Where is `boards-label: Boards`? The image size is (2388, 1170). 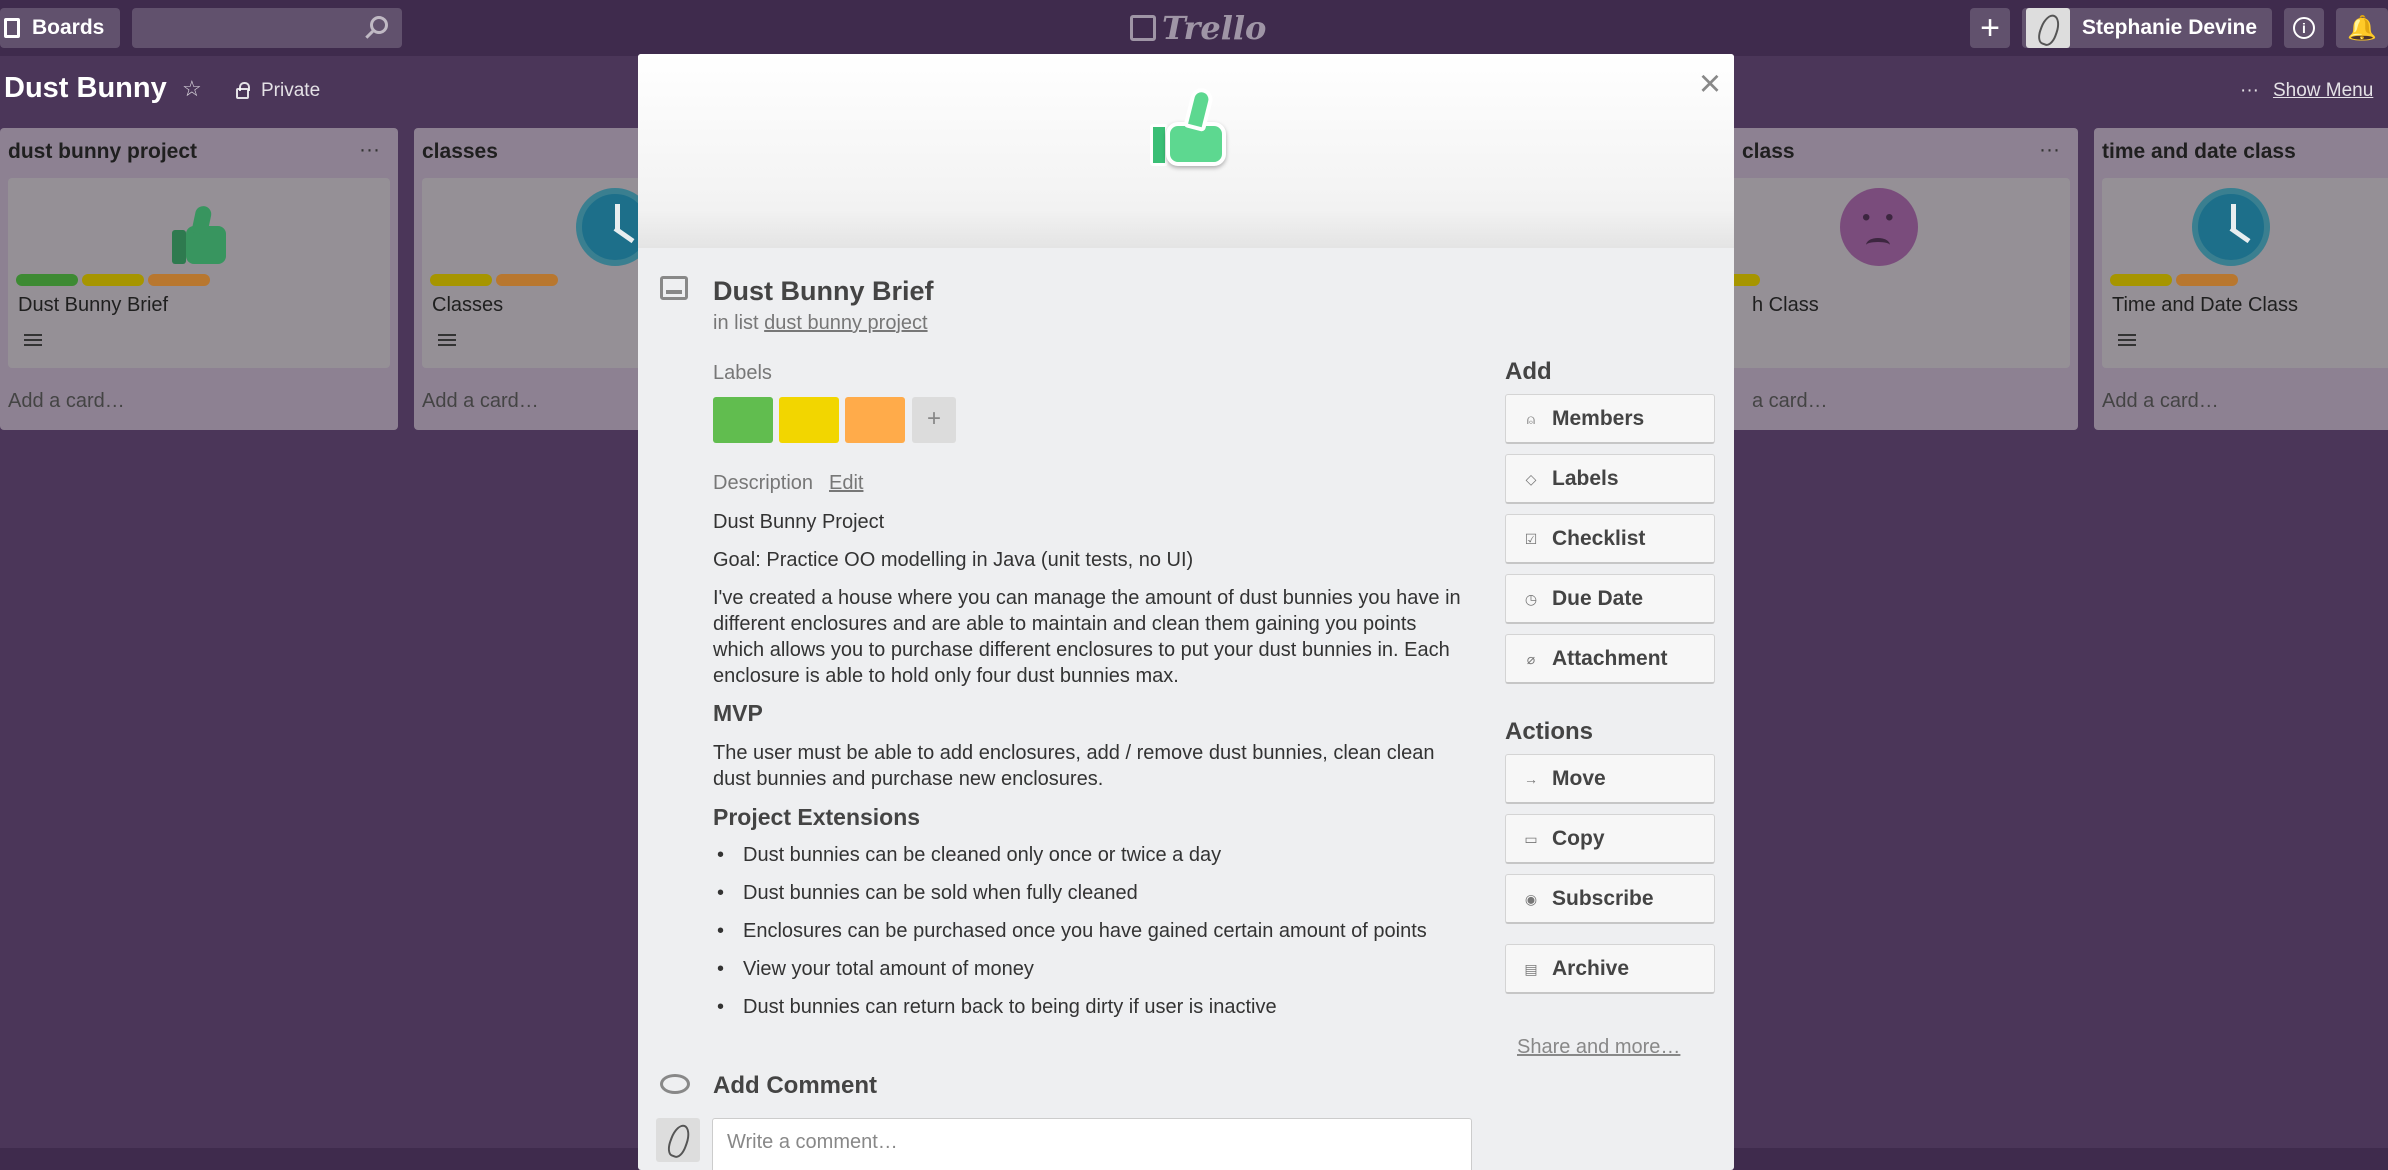 boards-label: Boards is located at coordinates (68, 27).